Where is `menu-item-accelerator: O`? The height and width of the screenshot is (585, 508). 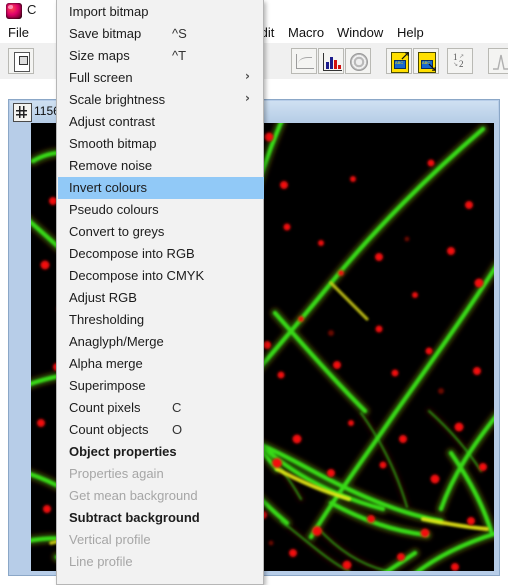 menu-item-accelerator: O is located at coordinates (177, 429).